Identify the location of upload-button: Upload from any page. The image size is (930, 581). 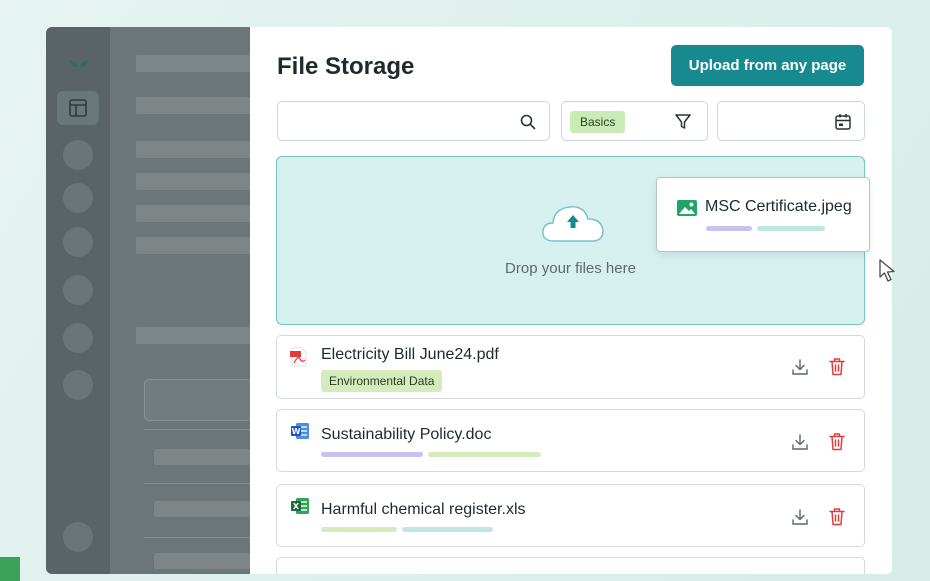
(767, 65).